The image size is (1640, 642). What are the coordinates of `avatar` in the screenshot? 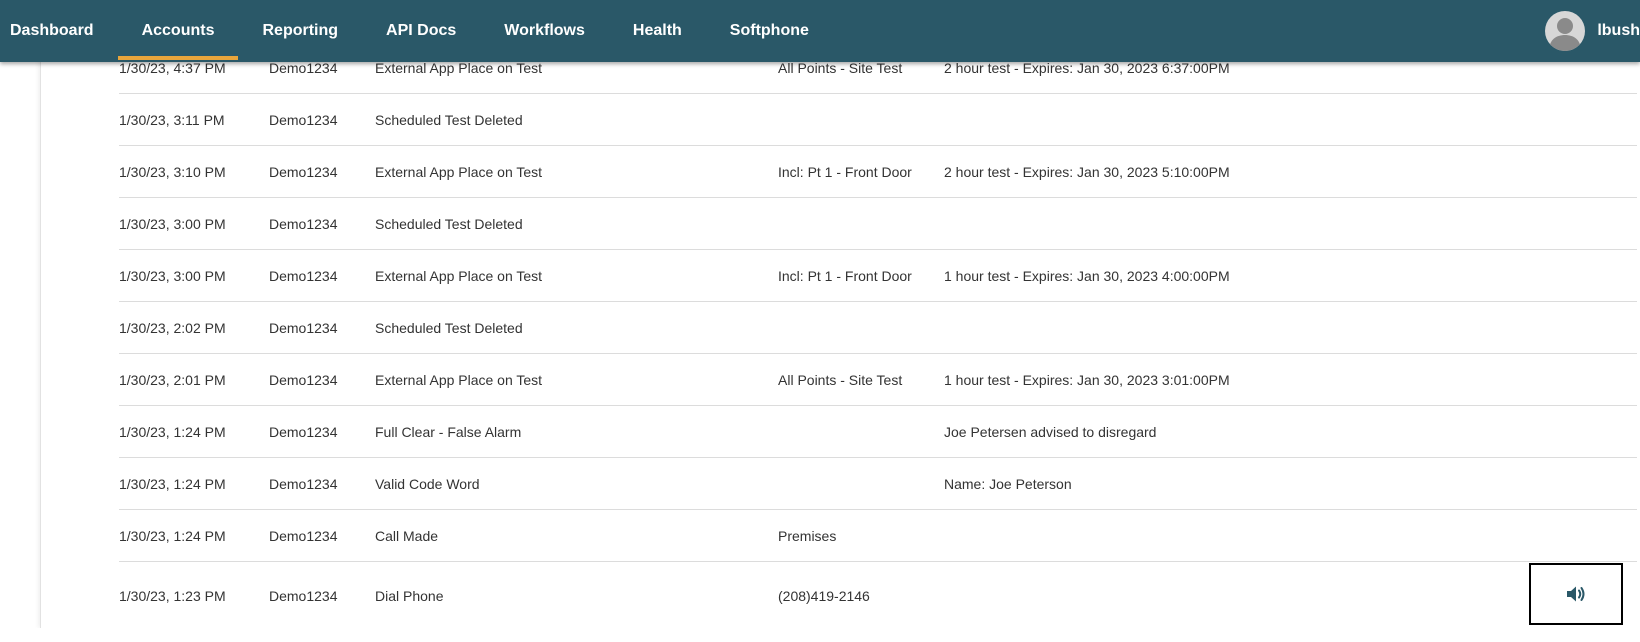 It's located at (1565, 31).